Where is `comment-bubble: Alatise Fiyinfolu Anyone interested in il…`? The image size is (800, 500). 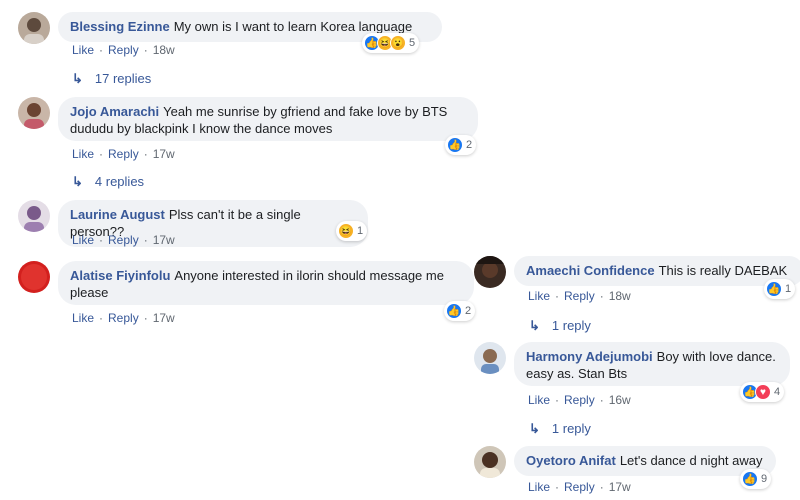
comment-bubble: Alatise Fiyinfolu Anyone interested in il… is located at coordinates (266, 283).